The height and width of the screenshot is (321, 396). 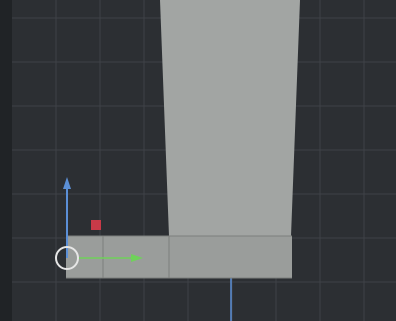 What do you see at coordinates (179, 257) in the screenshot?
I see `mesh-bottom-face` at bounding box center [179, 257].